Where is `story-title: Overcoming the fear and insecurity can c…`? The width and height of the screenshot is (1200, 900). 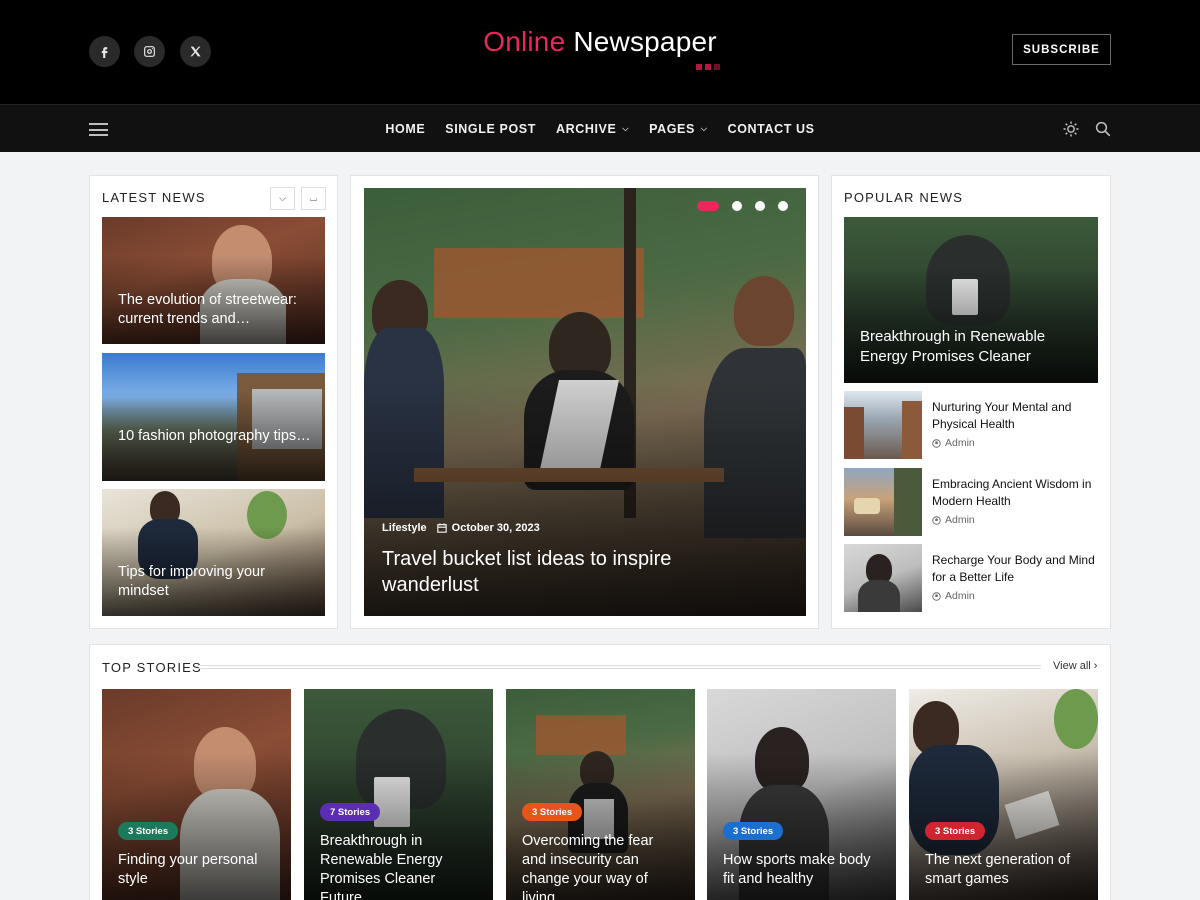 story-title: Overcoming the fear and insecurity can c… is located at coordinates (588, 866).